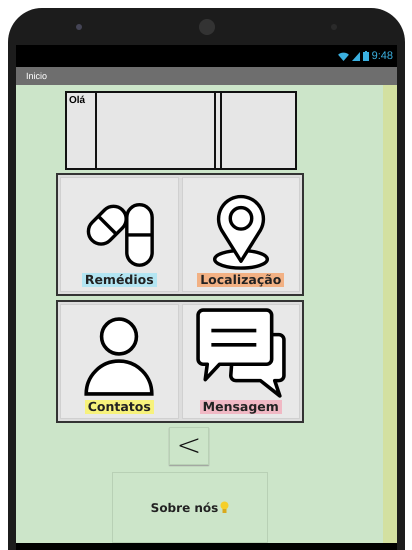  Describe the element at coordinates (241, 234) in the screenshot. I see `tile-button: Localização` at that location.